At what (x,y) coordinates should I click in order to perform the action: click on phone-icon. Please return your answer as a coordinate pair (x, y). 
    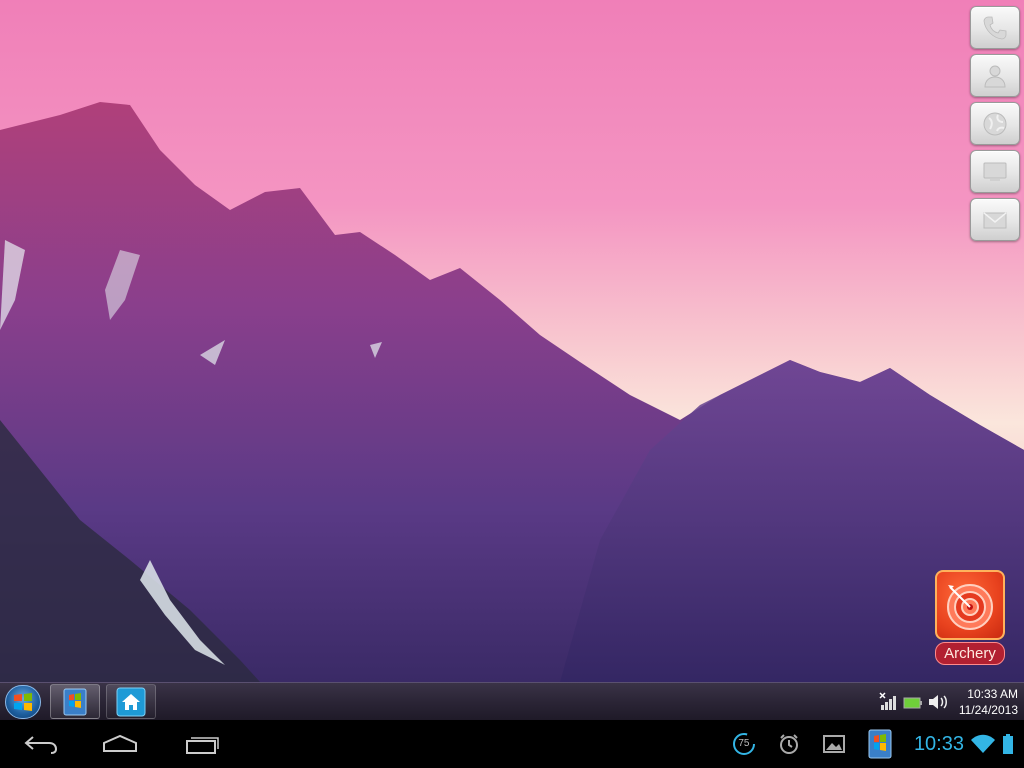
    Looking at the image, I should click on (995, 27).